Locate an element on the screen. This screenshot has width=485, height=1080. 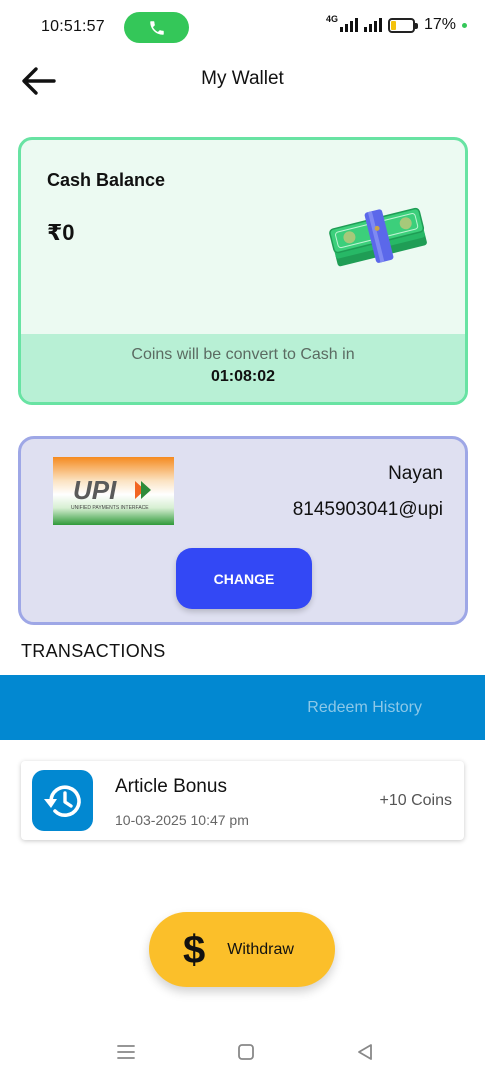
app-header: My Wallet is located at coordinates (242, 81).